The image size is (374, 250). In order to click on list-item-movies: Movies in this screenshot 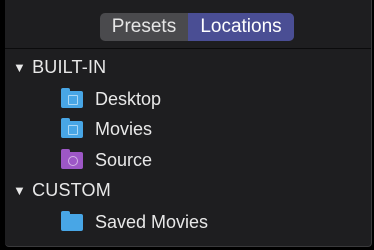, I will do `click(106, 129)`.